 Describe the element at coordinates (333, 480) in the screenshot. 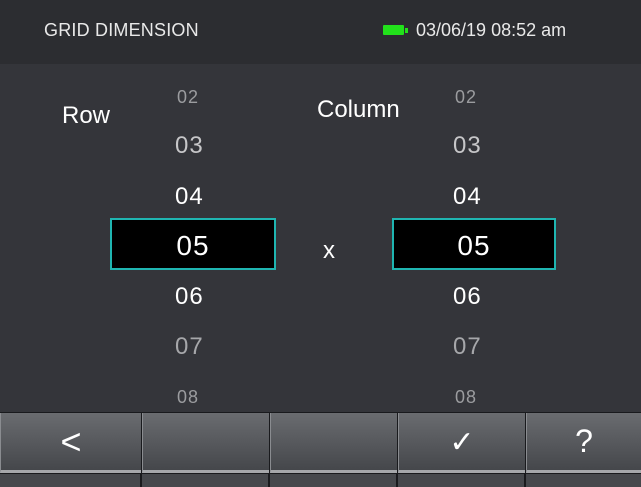

I see `softkey-3-base` at that location.